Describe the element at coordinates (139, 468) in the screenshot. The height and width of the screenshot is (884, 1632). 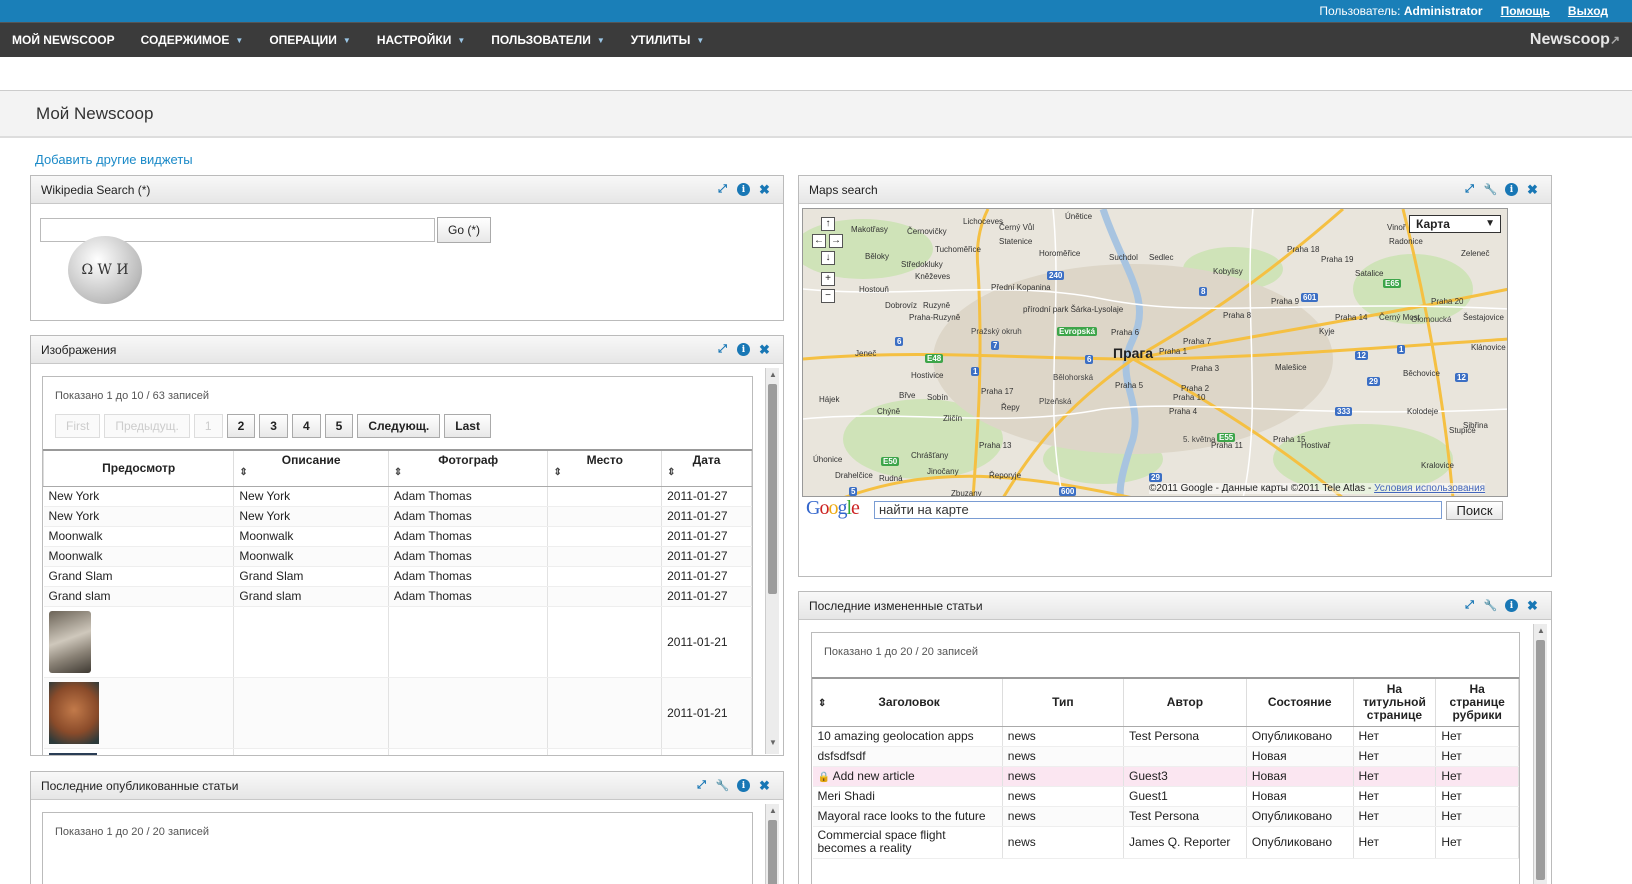
I see `col-preview: Предосмотр` at that location.